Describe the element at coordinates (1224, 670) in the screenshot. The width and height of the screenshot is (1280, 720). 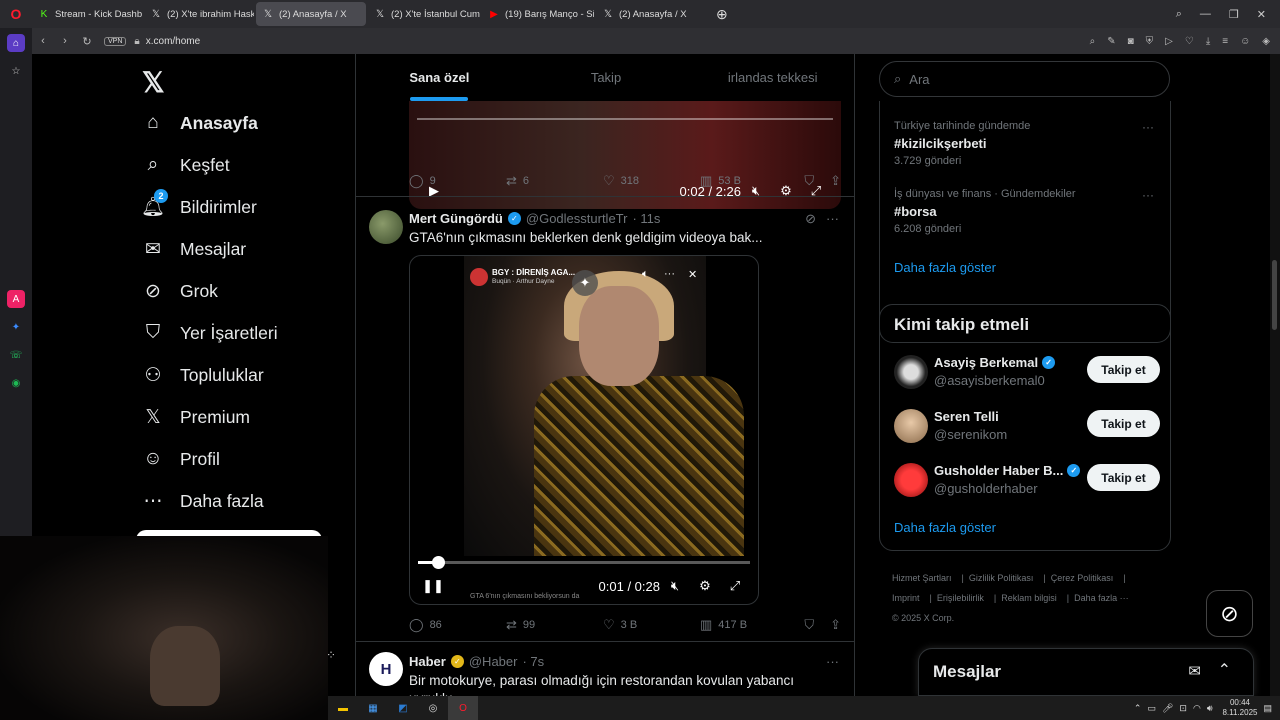
I see `expand-chevron-icon: ⌃` at that location.